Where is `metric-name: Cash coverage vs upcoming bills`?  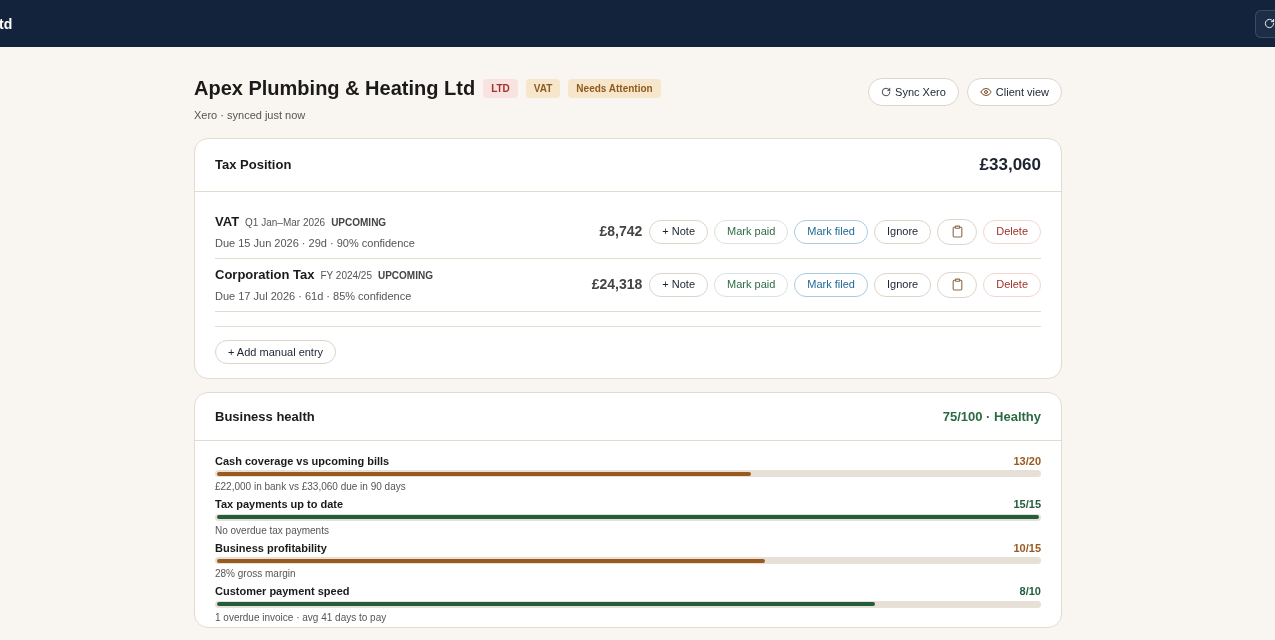 metric-name: Cash coverage vs upcoming bills is located at coordinates (302, 461).